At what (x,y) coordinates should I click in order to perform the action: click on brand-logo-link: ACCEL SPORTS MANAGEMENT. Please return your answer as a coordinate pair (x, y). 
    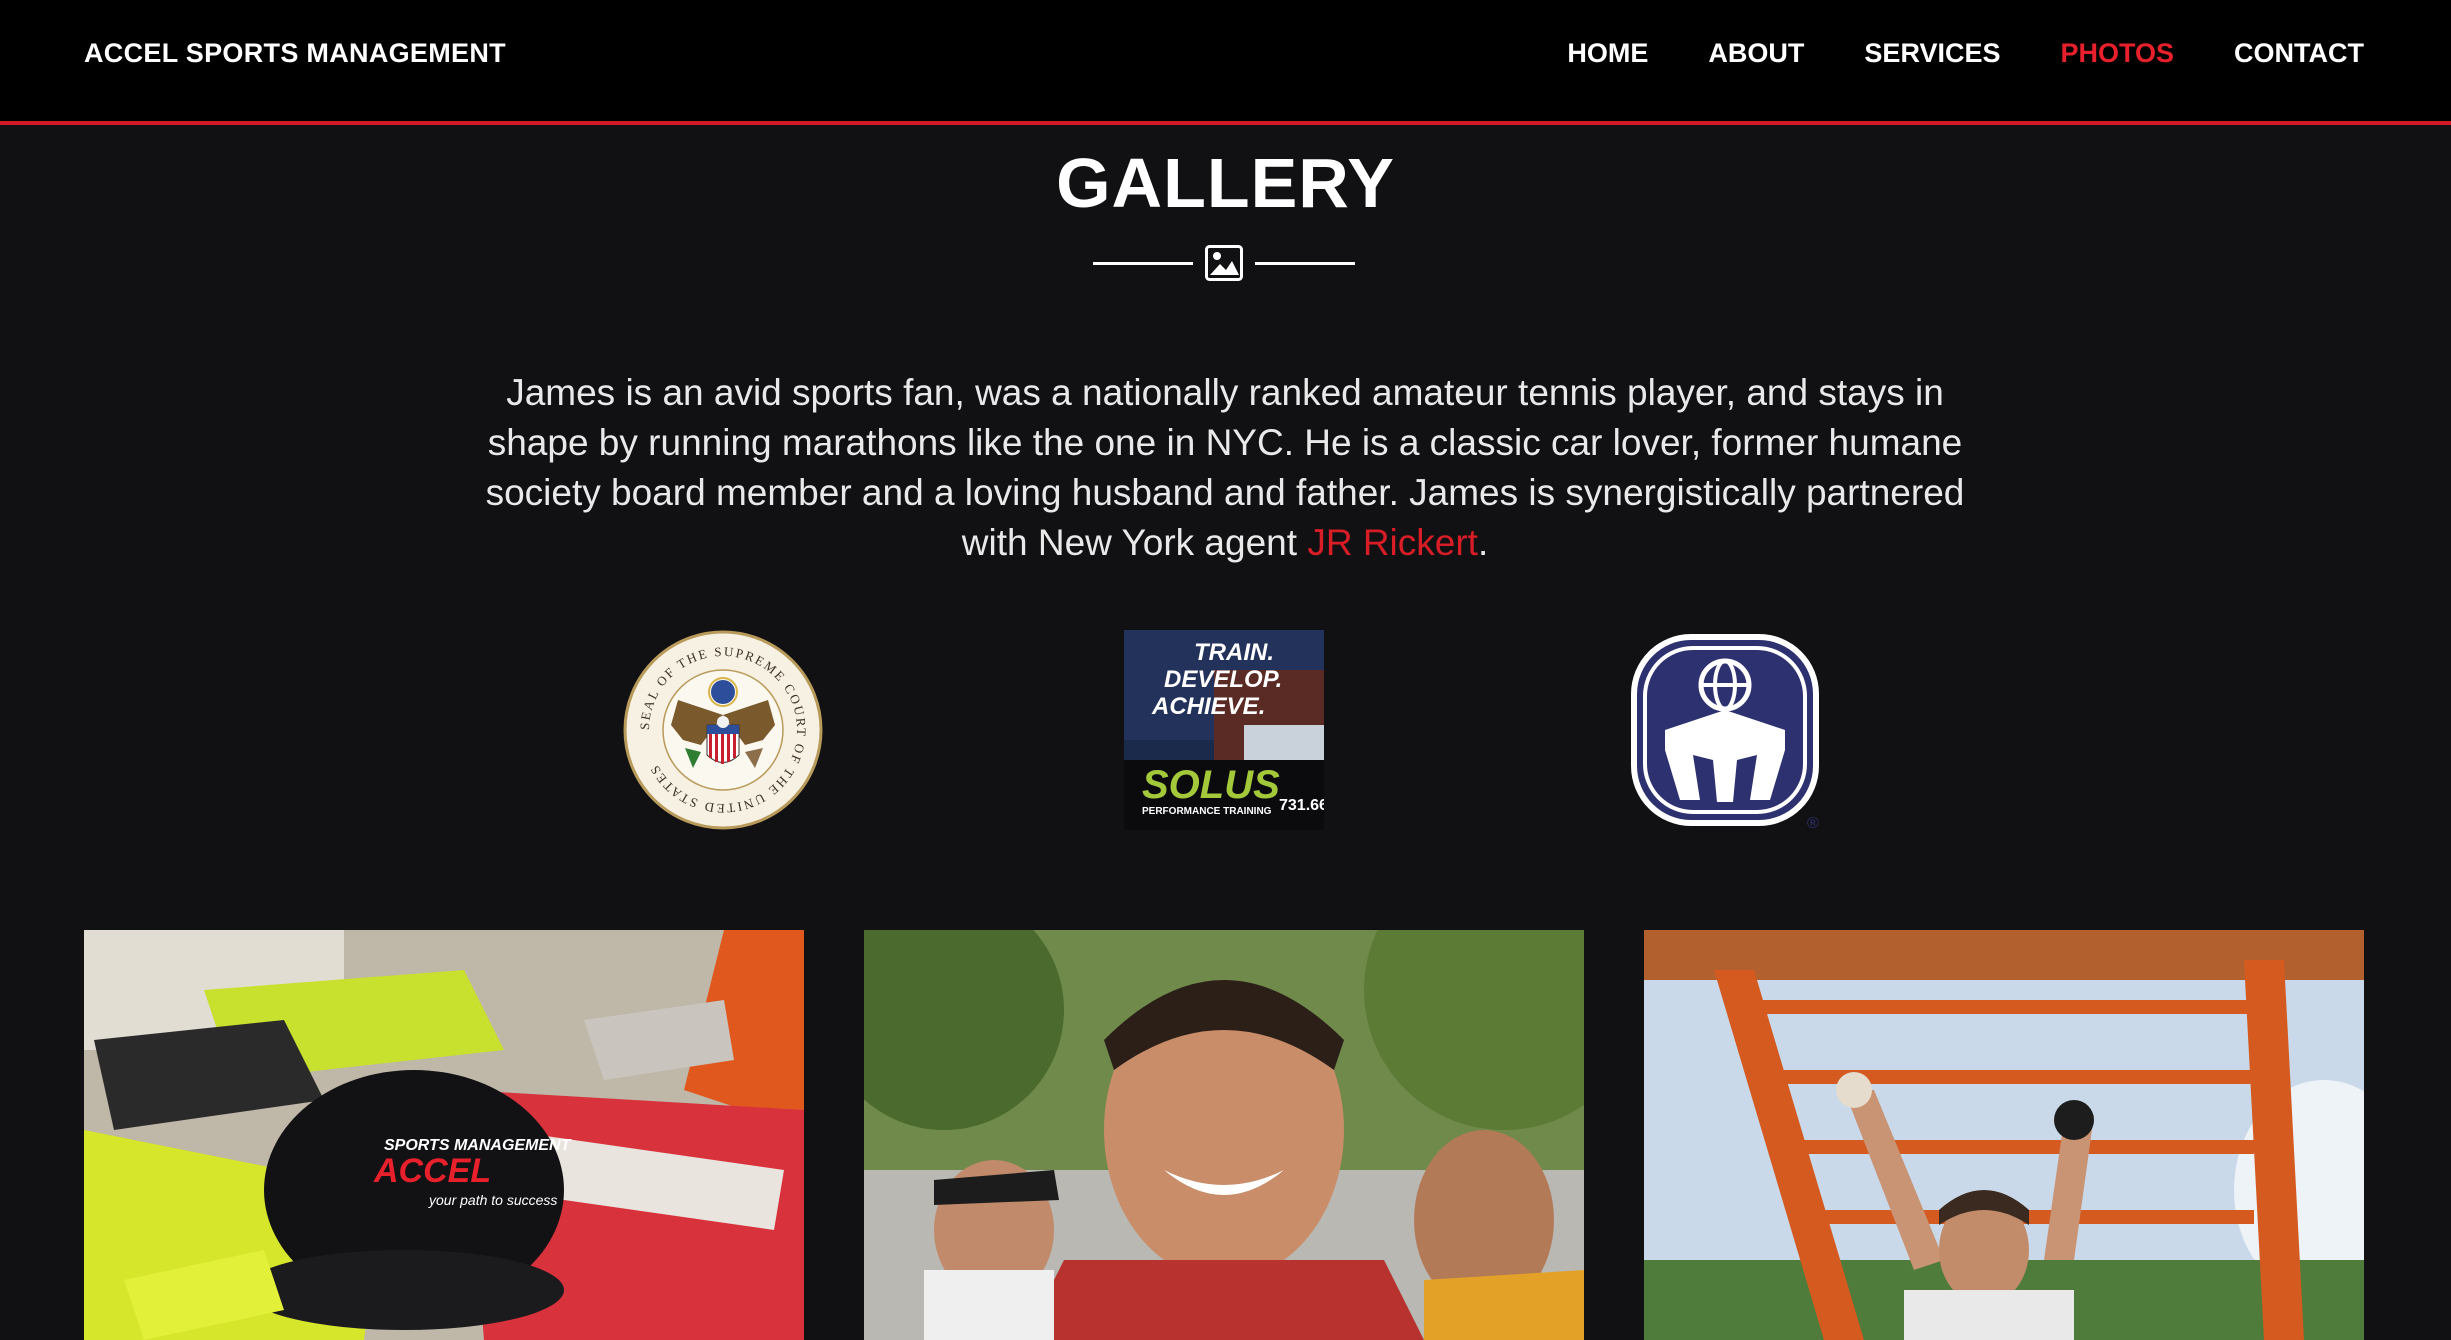
    Looking at the image, I should click on (295, 53).